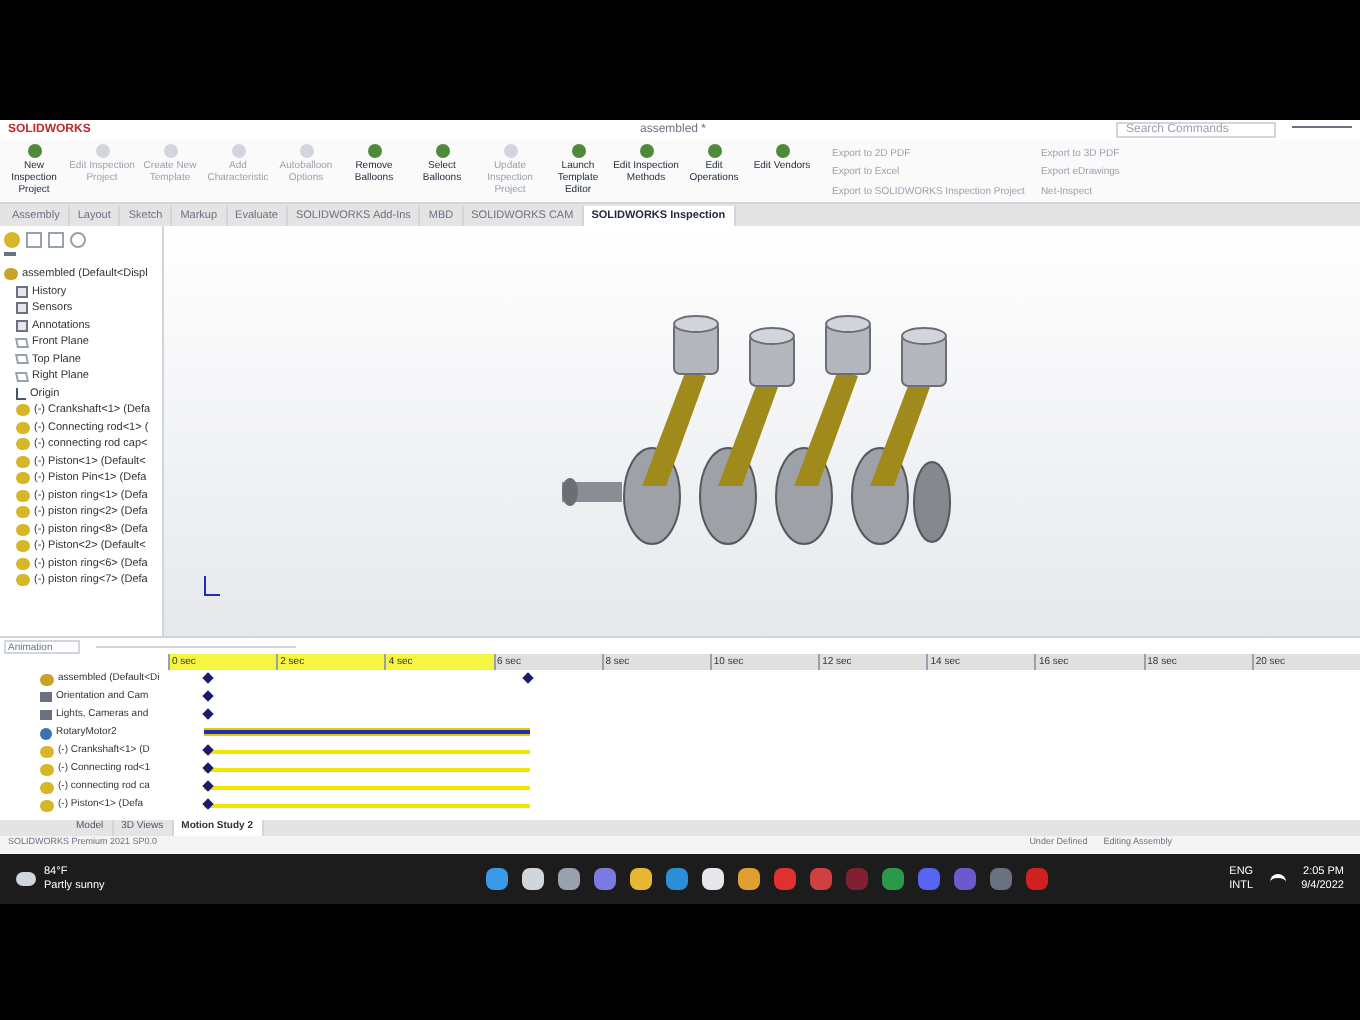 The width and height of the screenshot is (1360, 1020). Describe the element at coordinates (34, 240) in the screenshot. I see `property-manager-icon` at that location.